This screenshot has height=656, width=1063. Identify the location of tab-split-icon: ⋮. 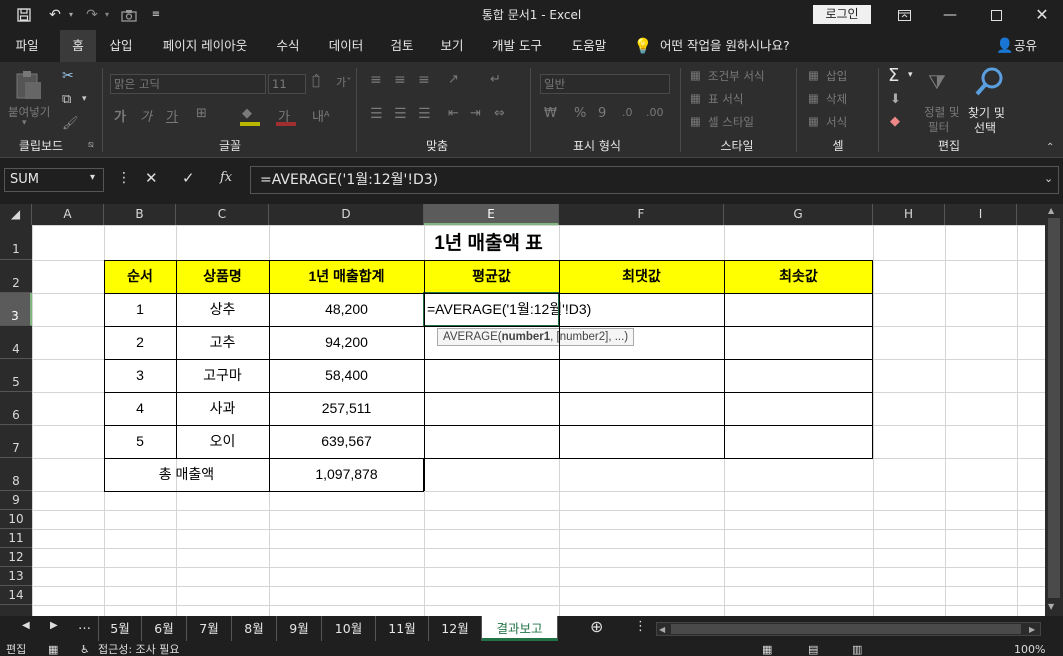
(640, 626).